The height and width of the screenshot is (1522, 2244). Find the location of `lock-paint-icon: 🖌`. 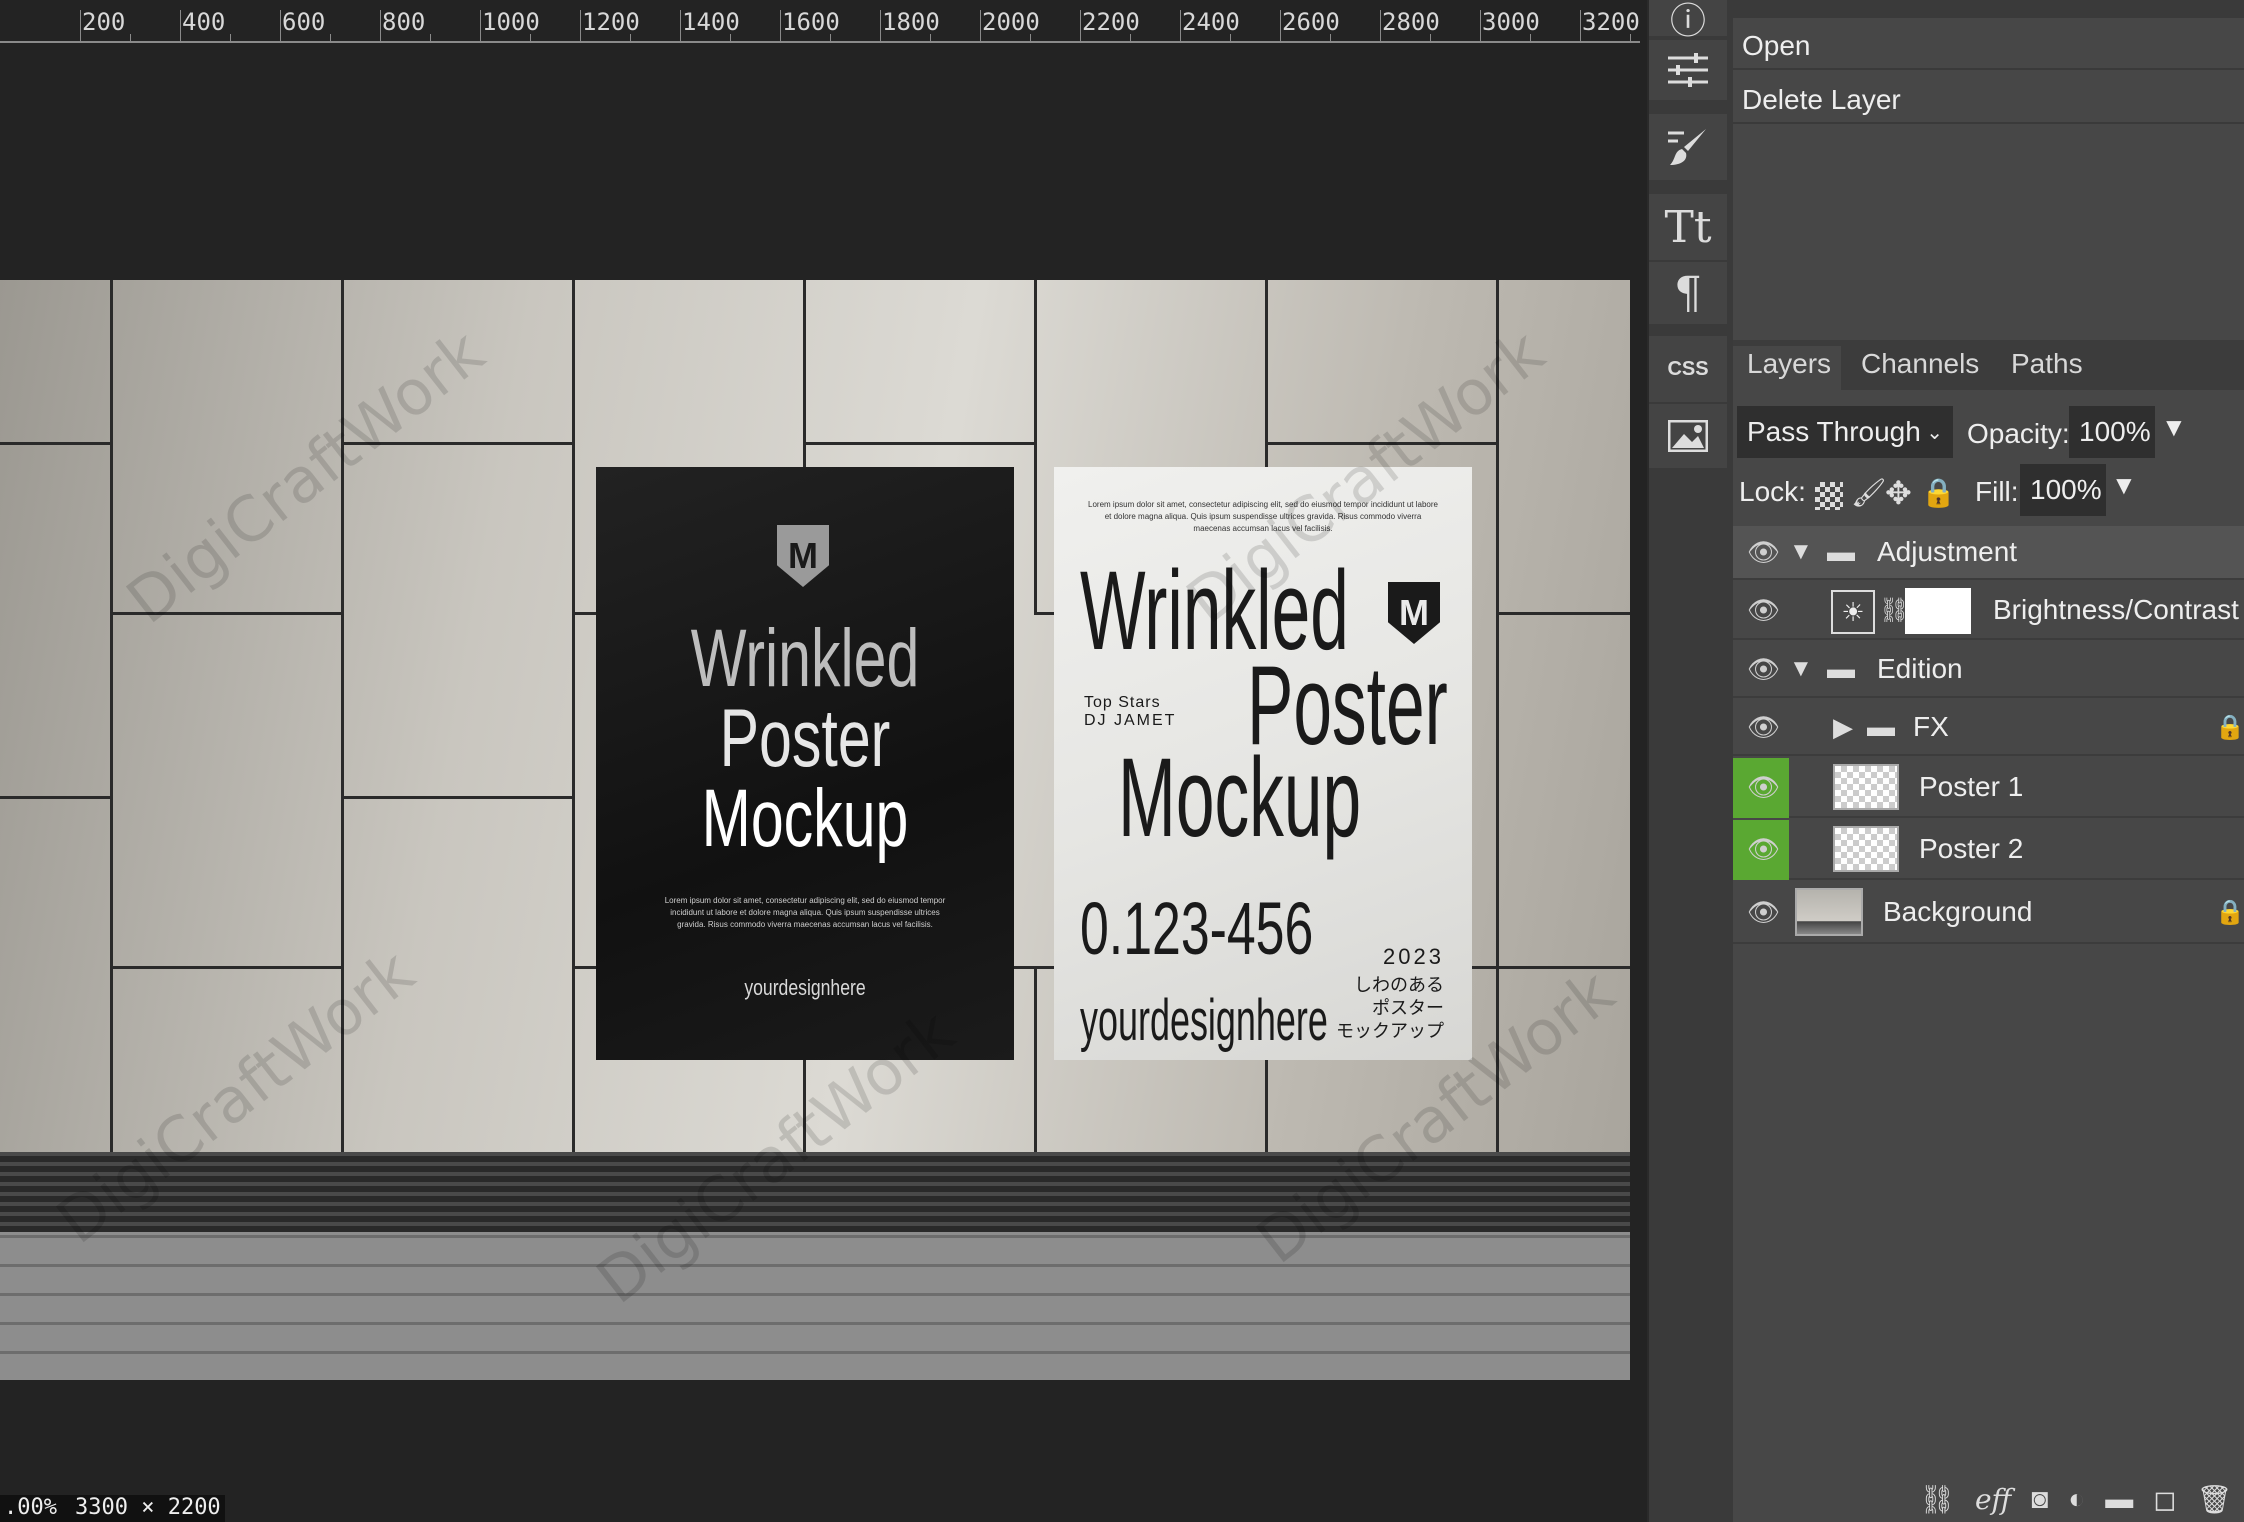

lock-paint-icon: 🖌 is located at coordinates (1869, 492).